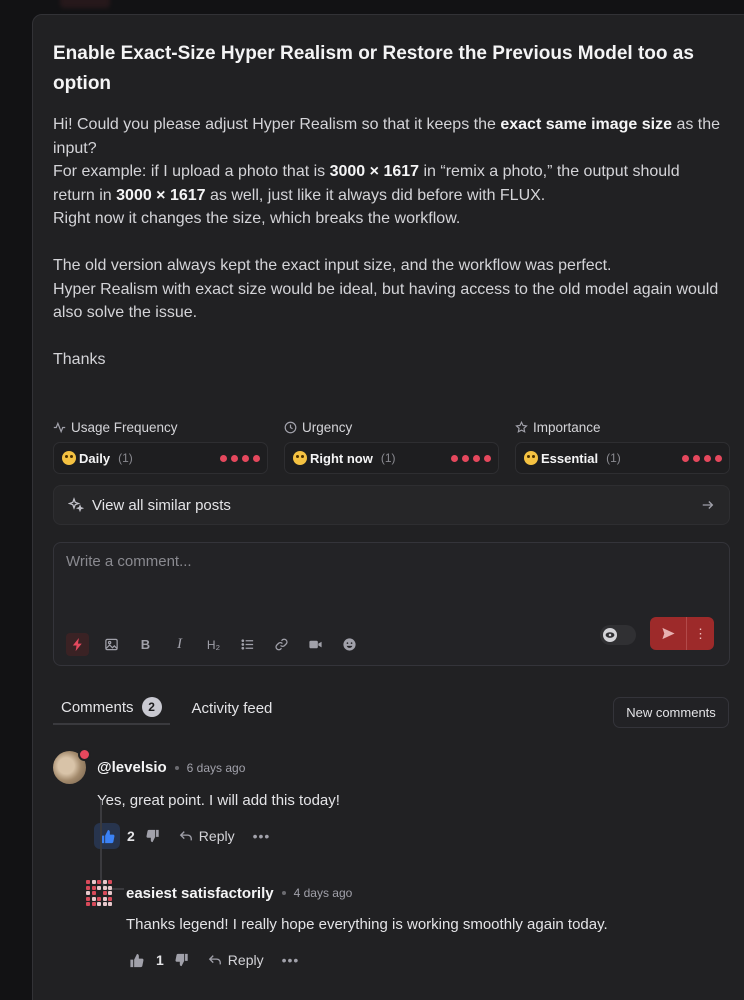 This screenshot has height=1000, width=744. I want to click on comment-composer: B I H₂ ⋮, so click(391, 604).